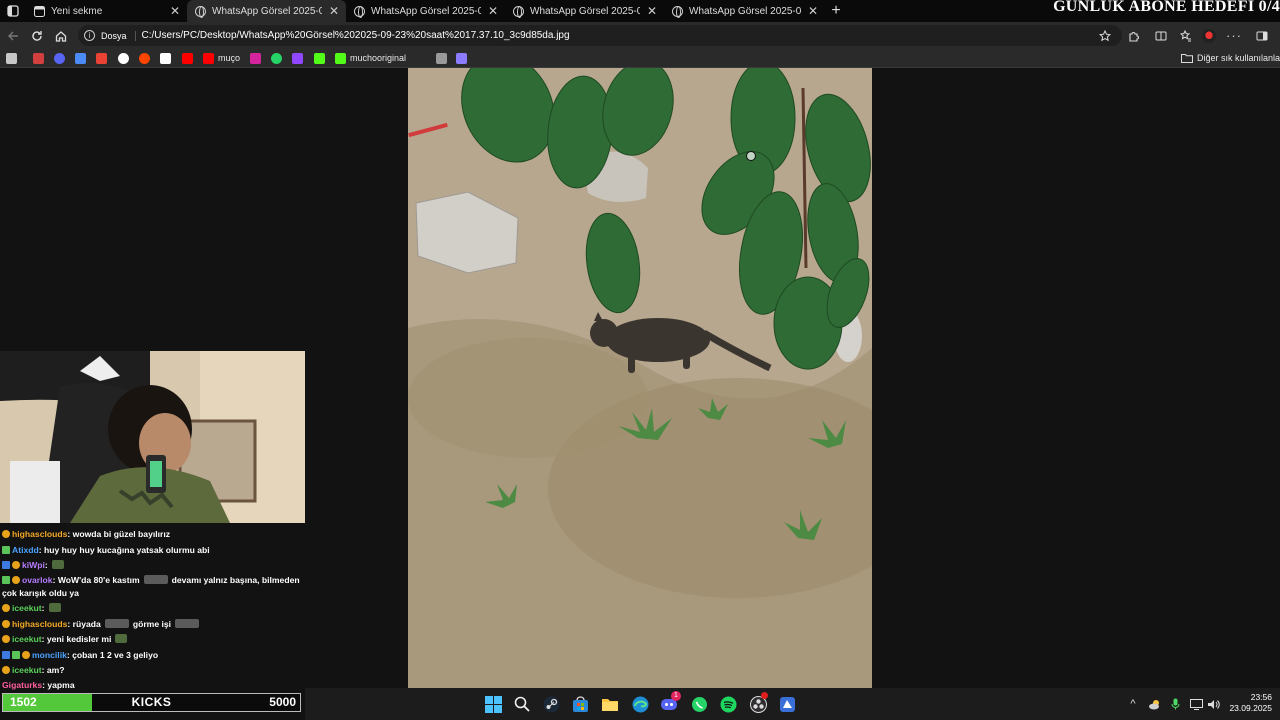  I want to click on tab-whatsapp-image-active: WhatsApp Görsel 2025-09-23 saa ✕, so click(266, 11).